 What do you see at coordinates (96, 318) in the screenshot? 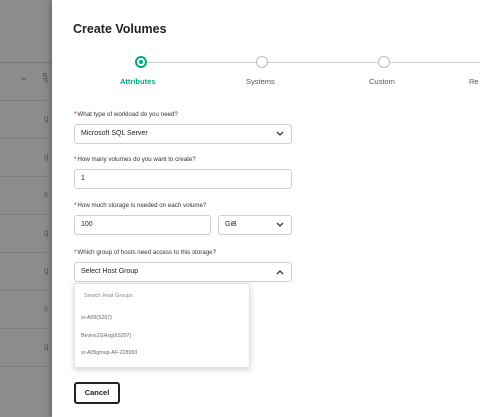
I see `host-group-option: sr-A09(S207)` at bounding box center [96, 318].